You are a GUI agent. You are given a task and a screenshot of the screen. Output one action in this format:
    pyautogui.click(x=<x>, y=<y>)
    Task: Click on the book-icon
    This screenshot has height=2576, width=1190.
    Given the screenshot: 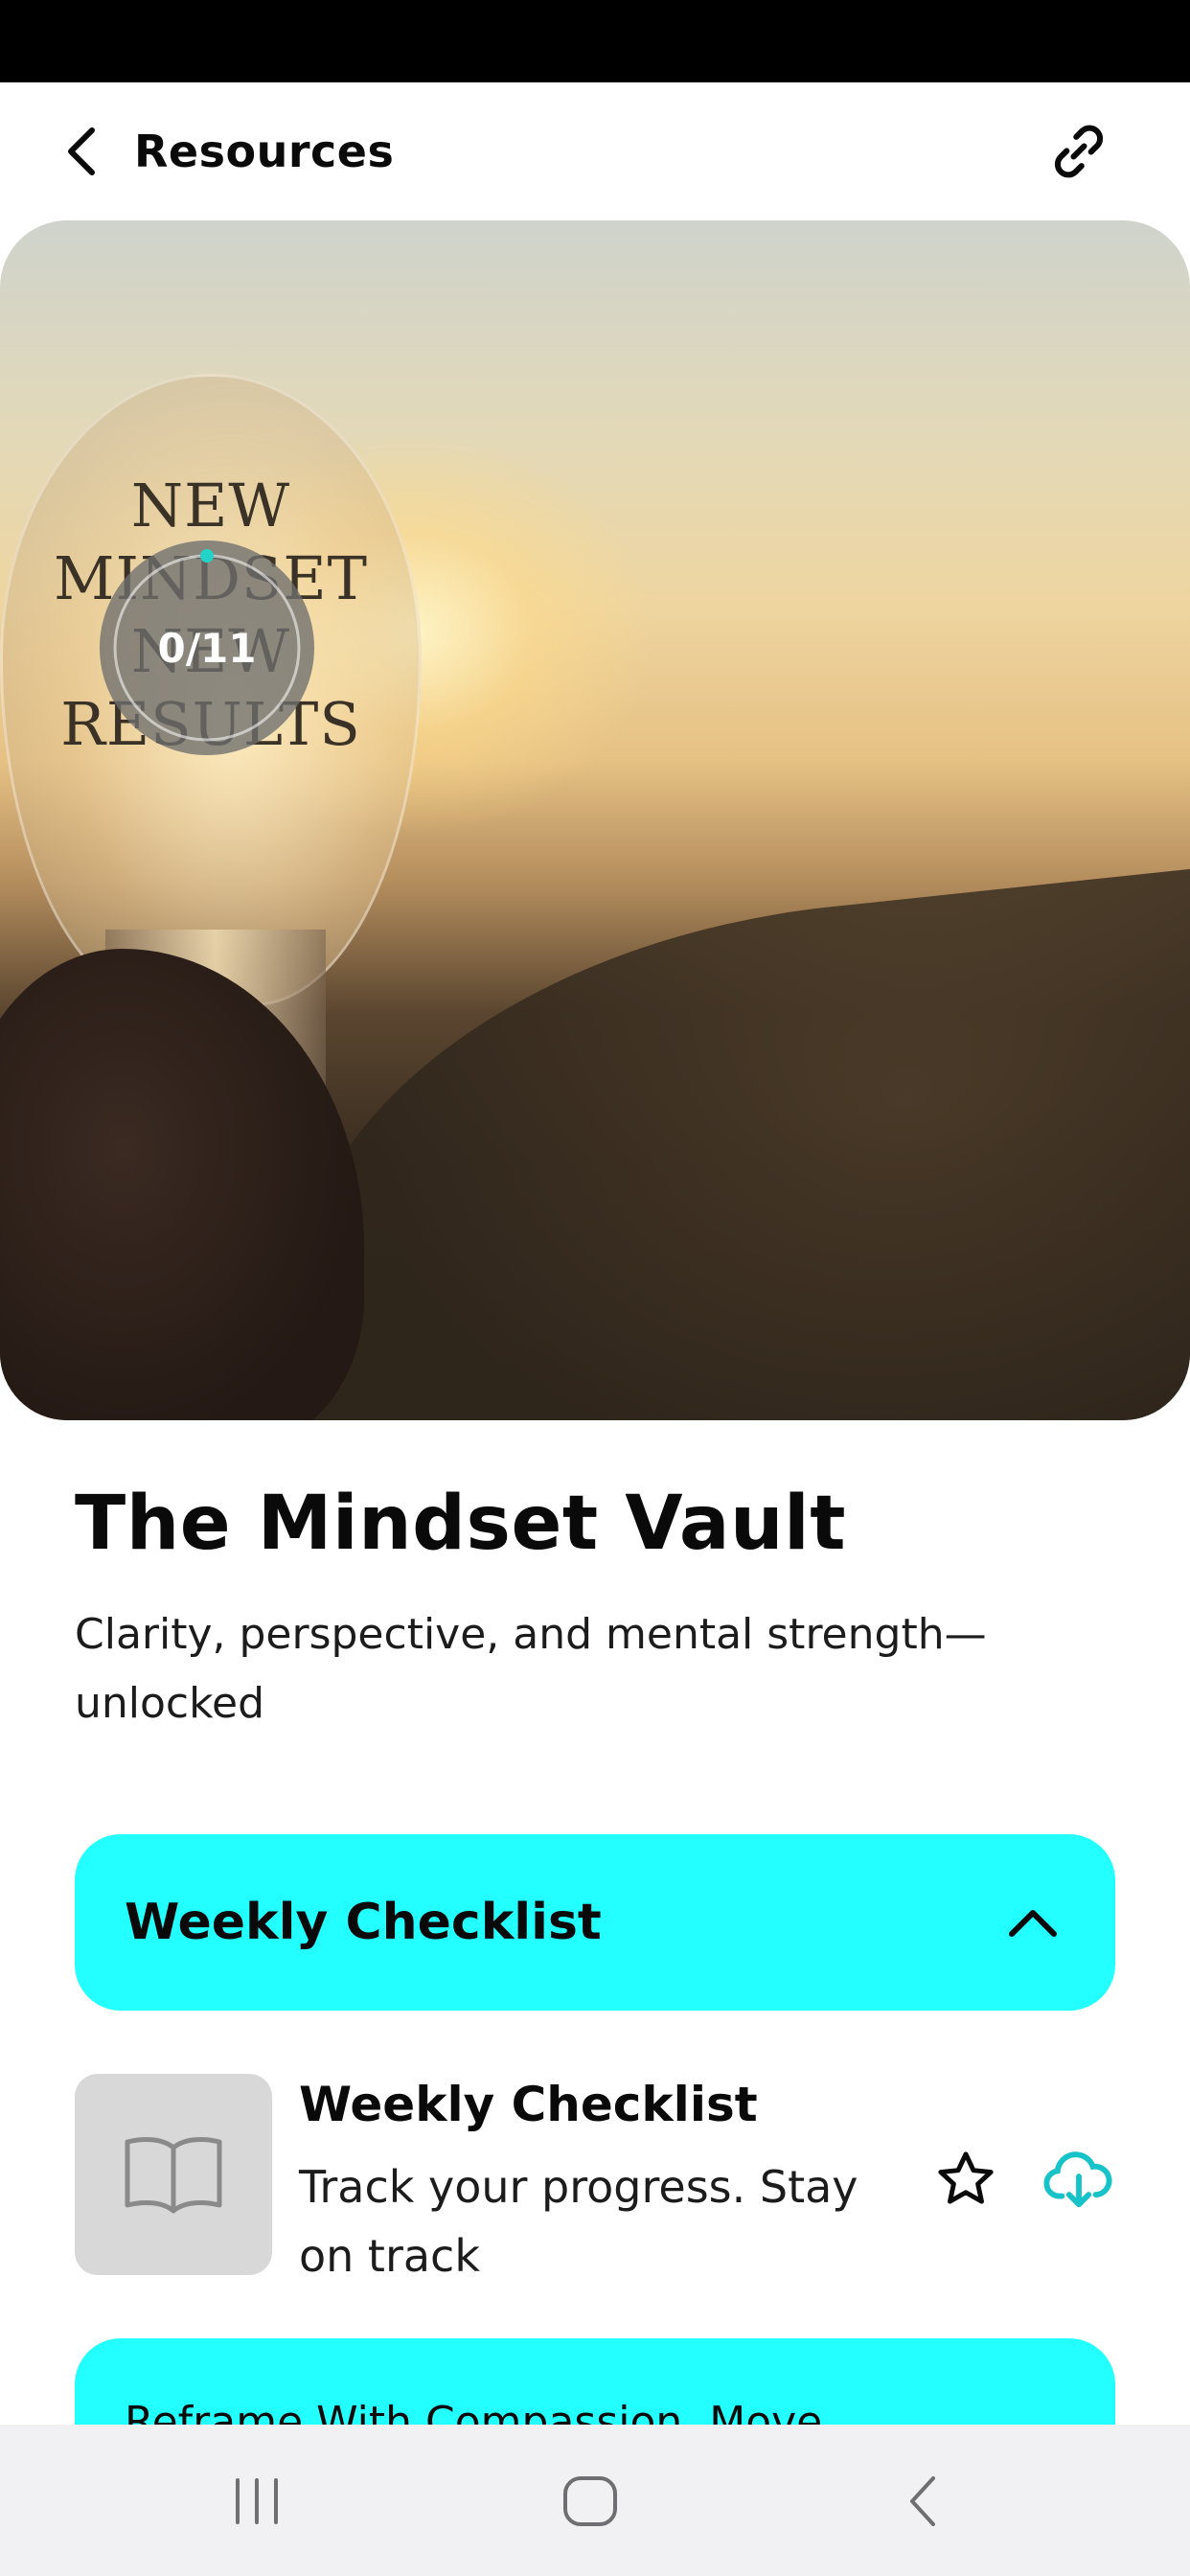 What is the action you would take?
    pyautogui.click(x=174, y=2175)
    